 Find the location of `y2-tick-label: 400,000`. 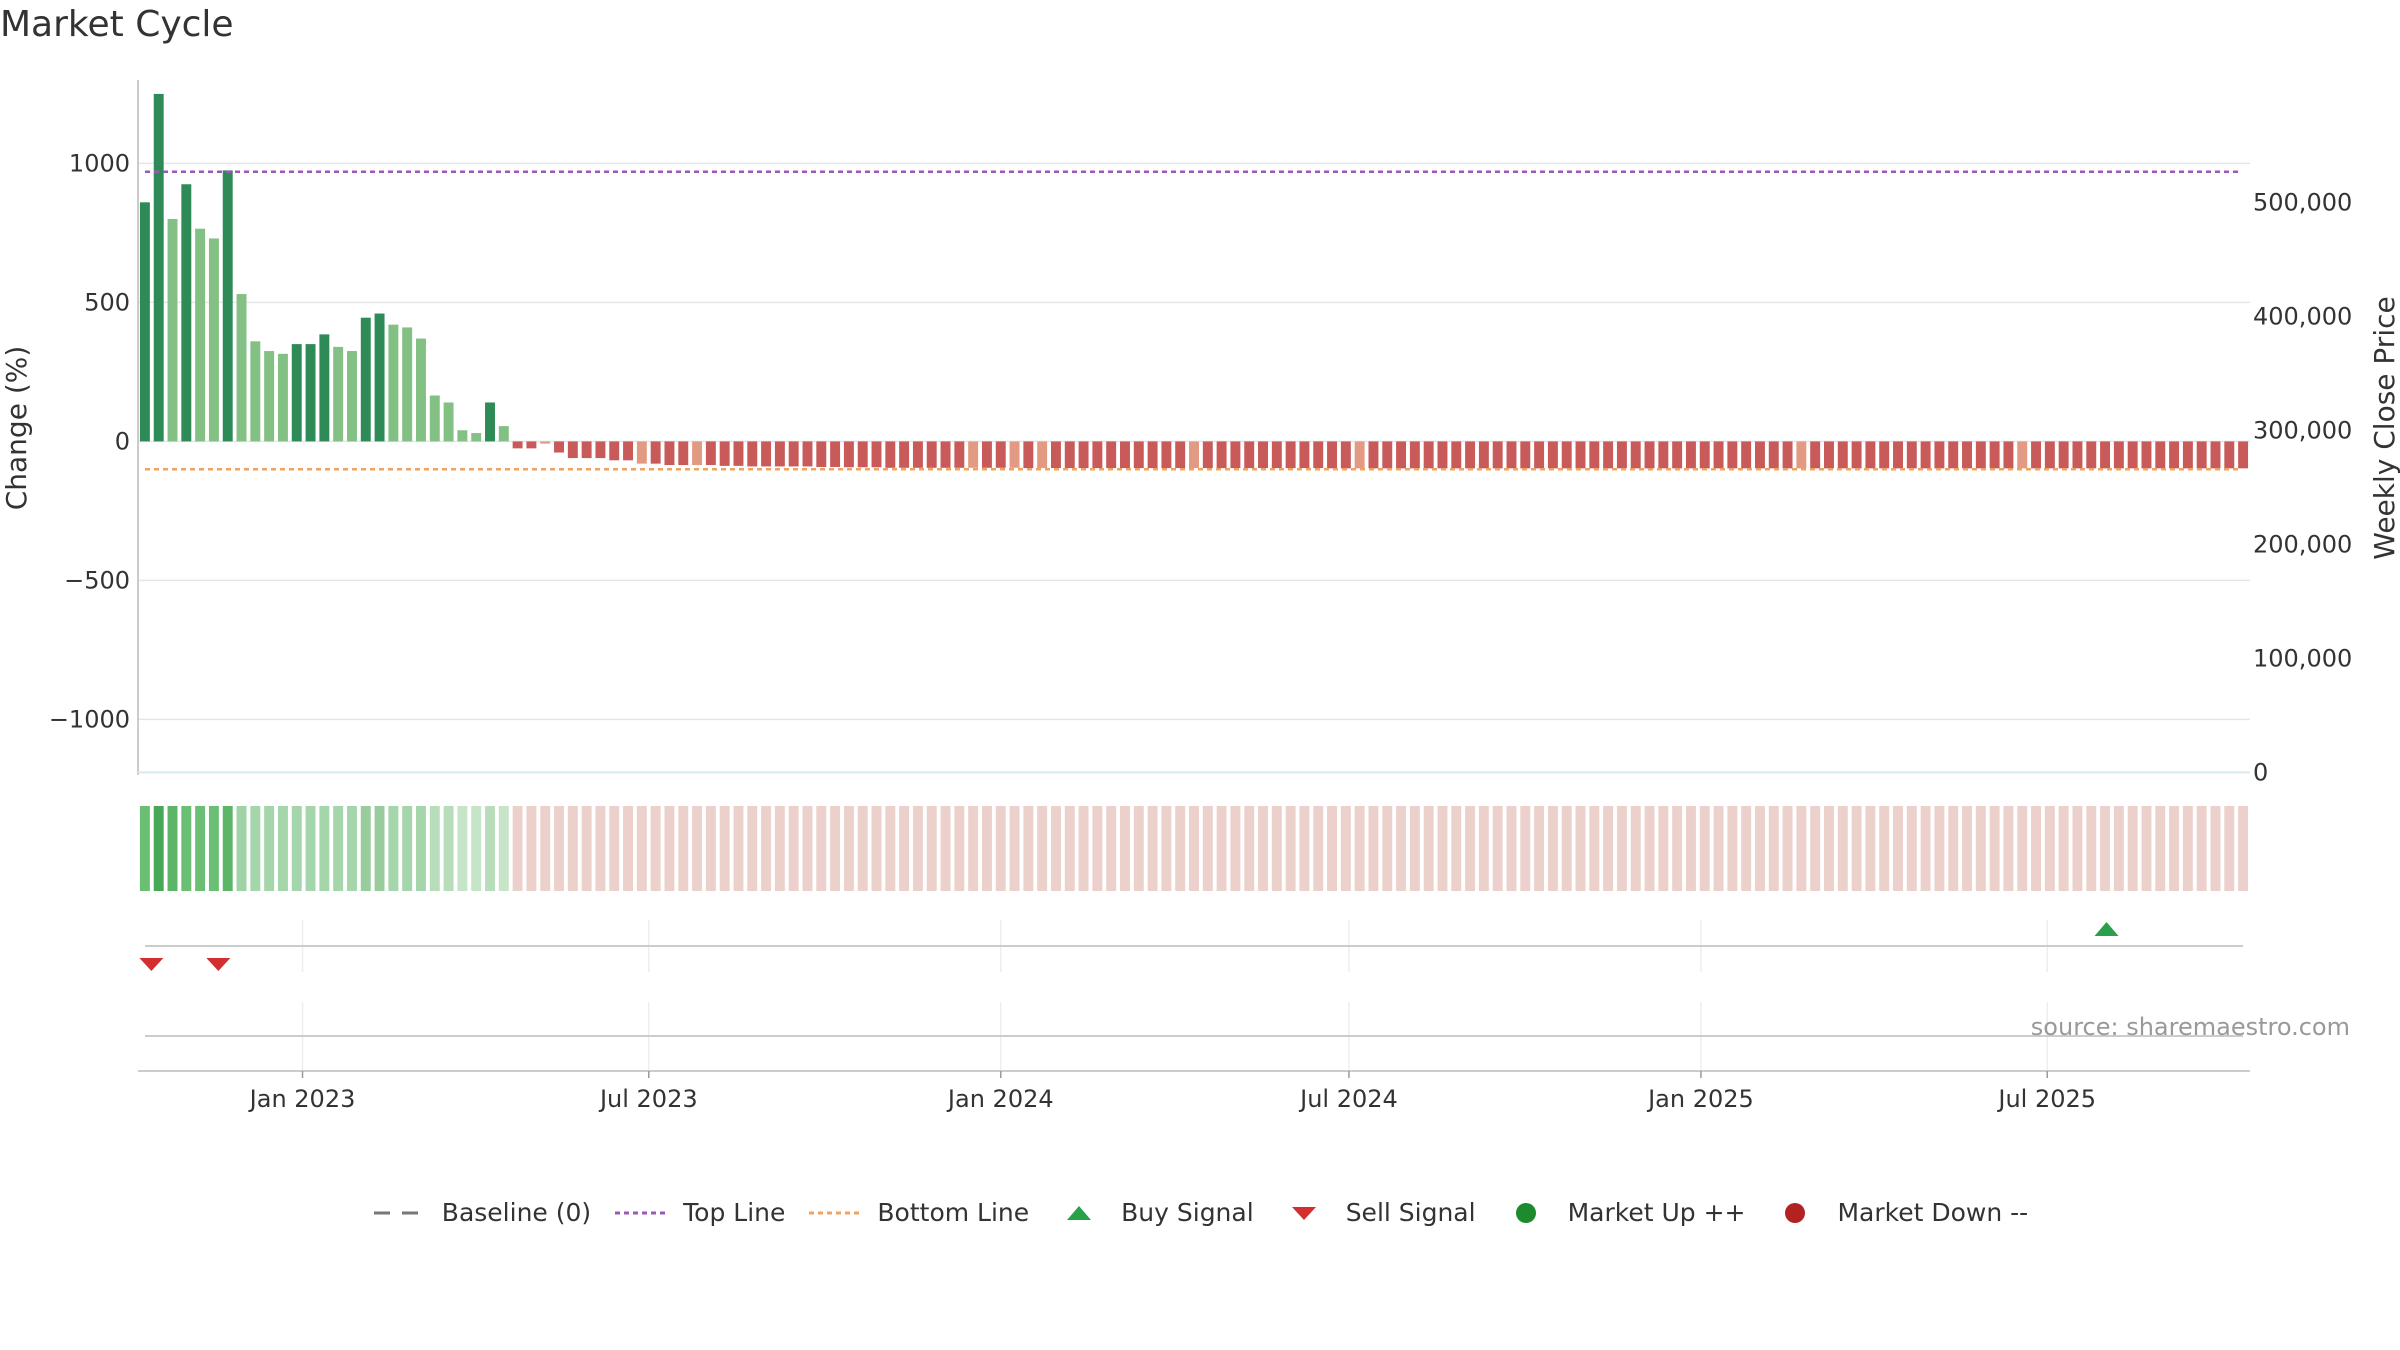

y2-tick-label: 400,000 is located at coordinates (2302, 316).